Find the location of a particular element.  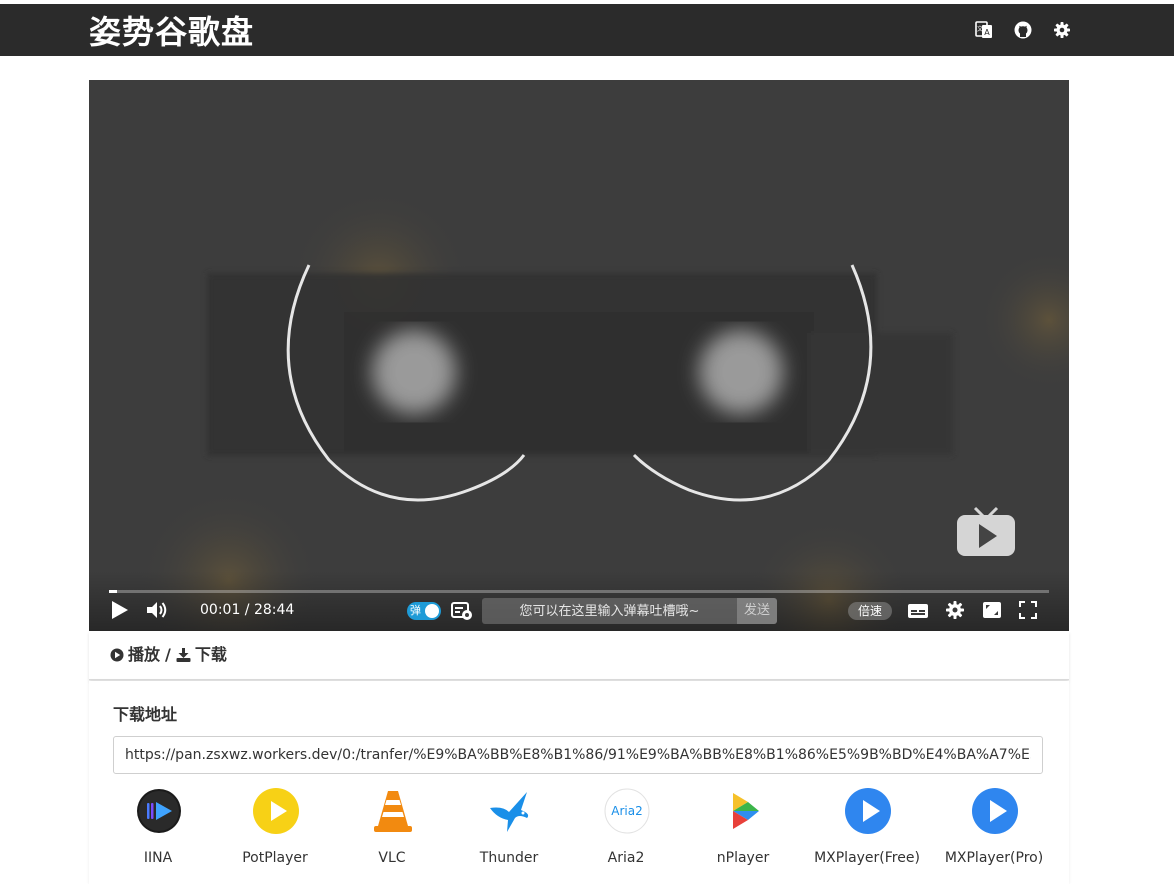

vlc-icon is located at coordinates (393, 811).